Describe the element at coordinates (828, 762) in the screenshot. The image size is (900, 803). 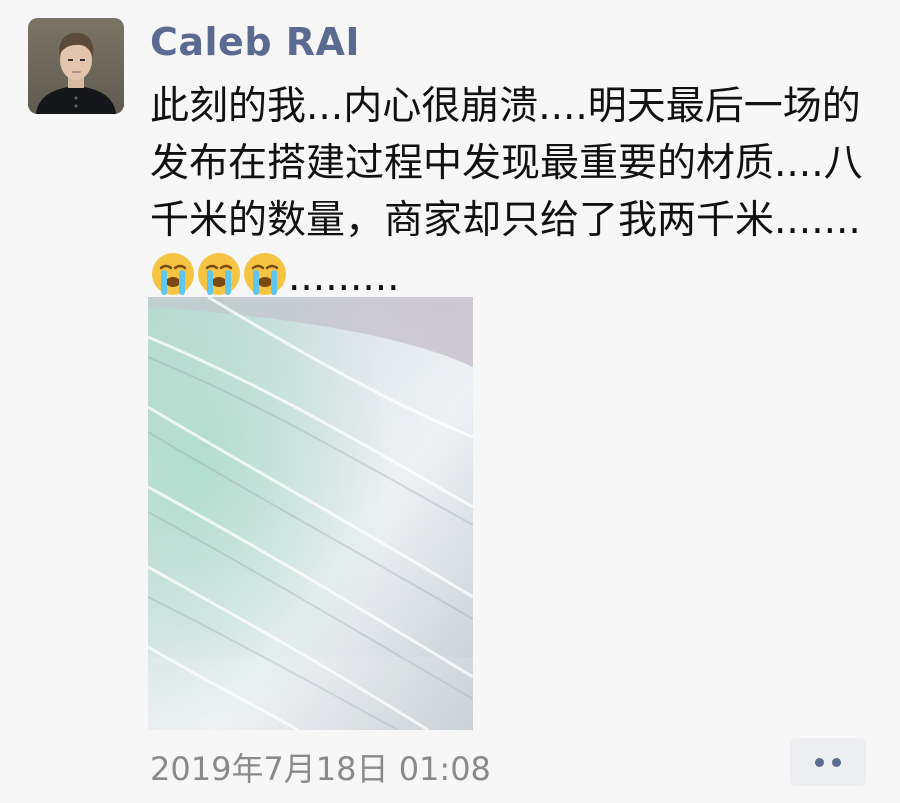
I see `more-button` at that location.